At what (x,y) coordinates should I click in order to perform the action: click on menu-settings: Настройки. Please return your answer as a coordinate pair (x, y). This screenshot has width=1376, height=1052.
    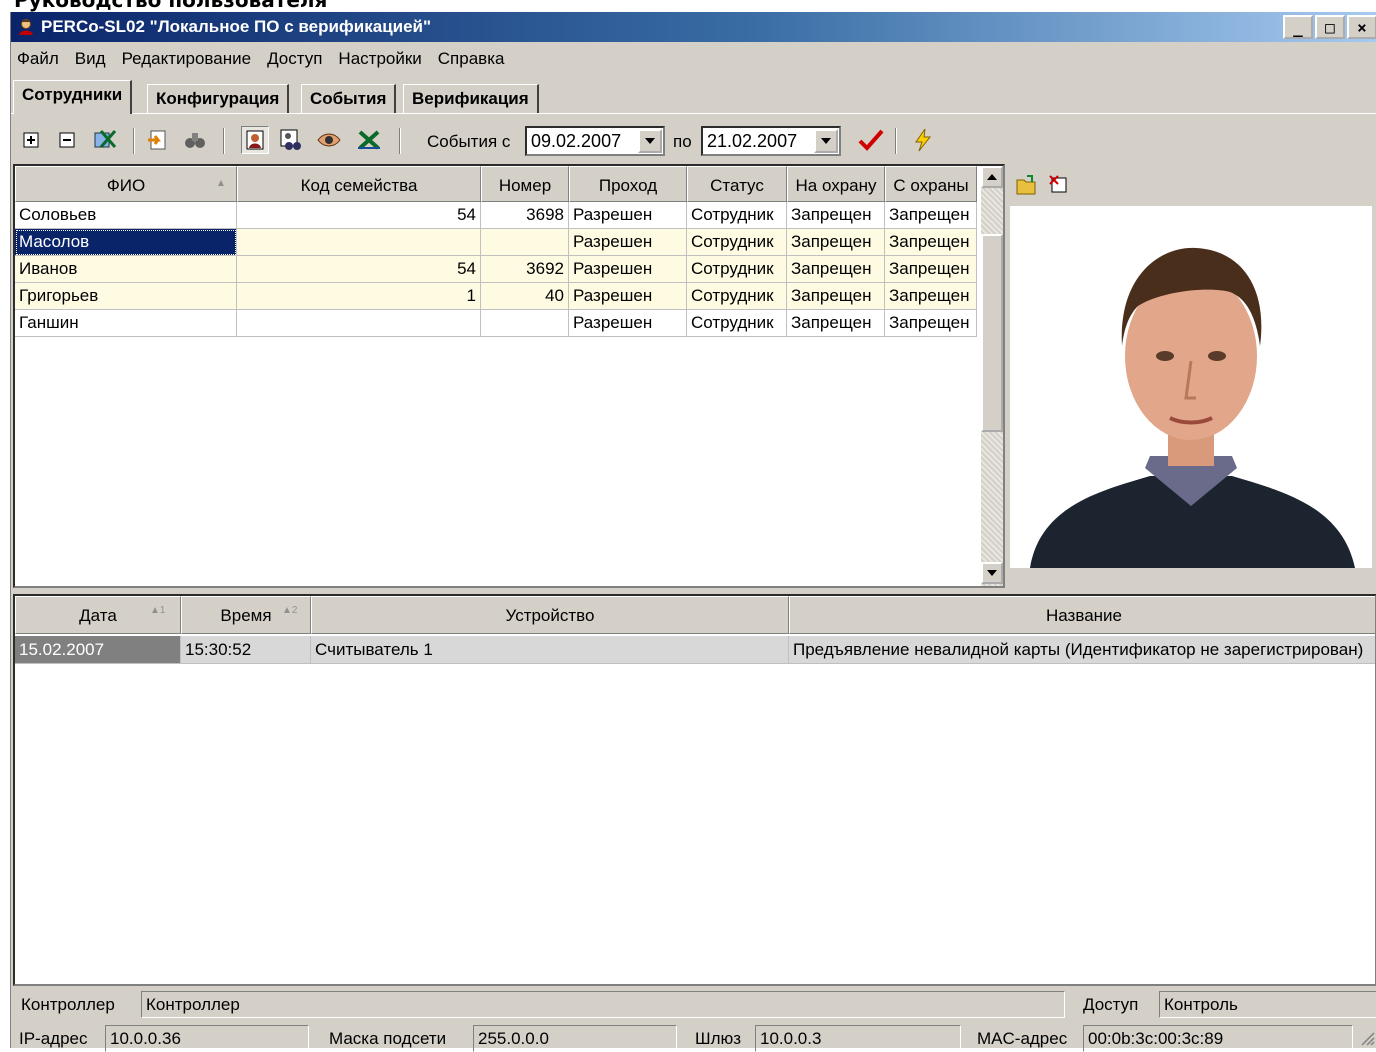
    Looking at the image, I should click on (381, 59).